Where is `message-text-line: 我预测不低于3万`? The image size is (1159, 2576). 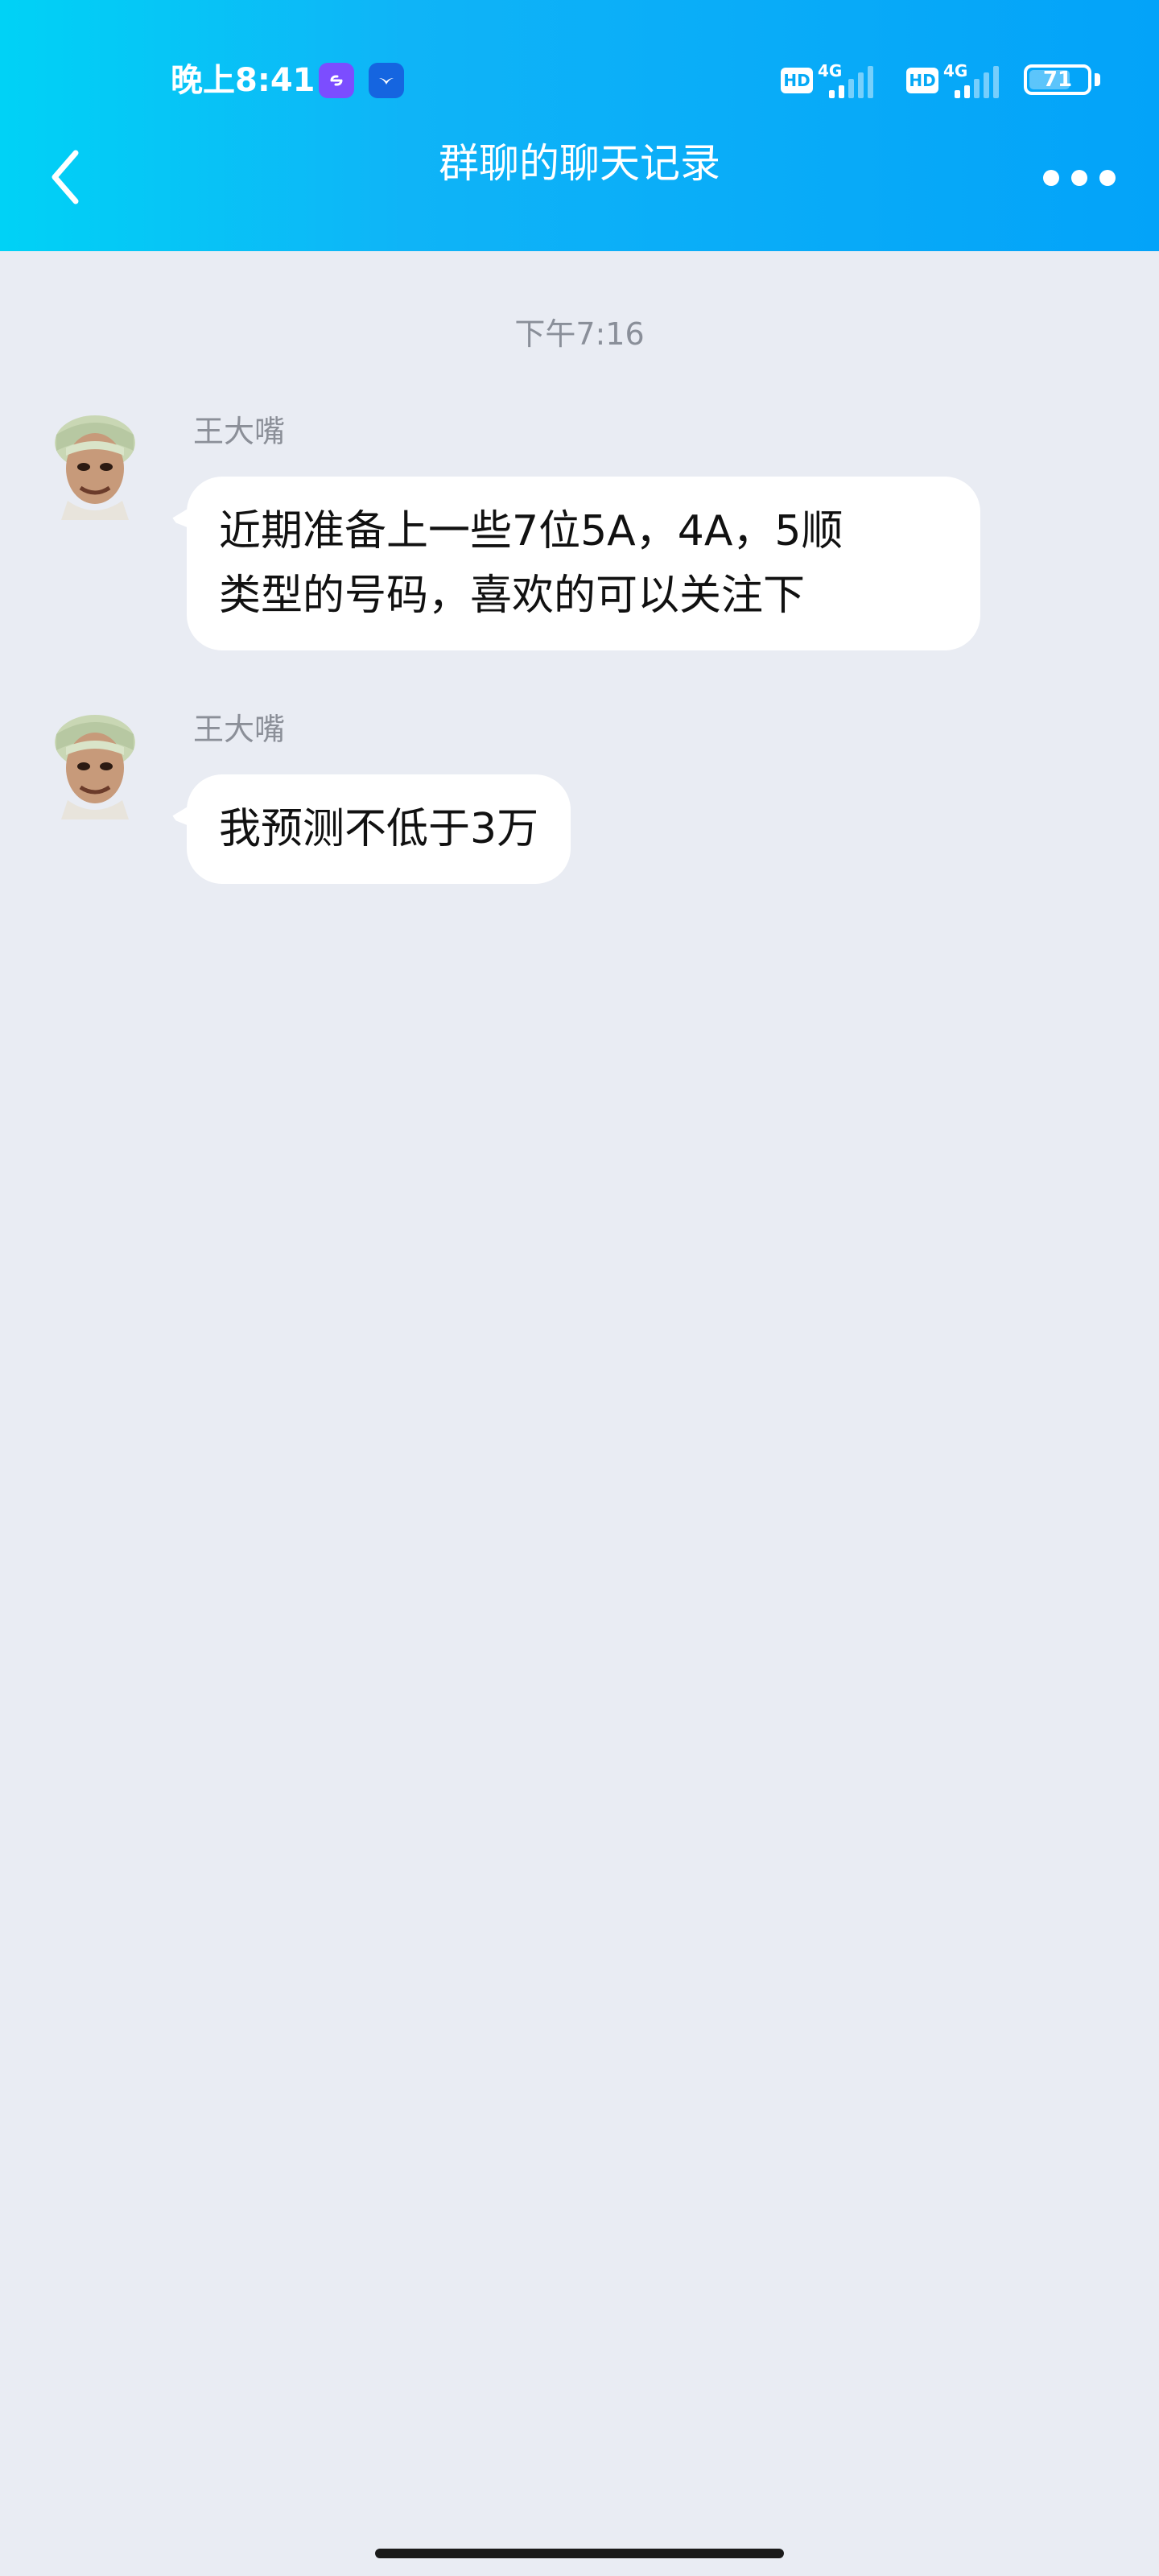 message-text-line: 我预测不低于3万 is located at coordinates (379, 829).